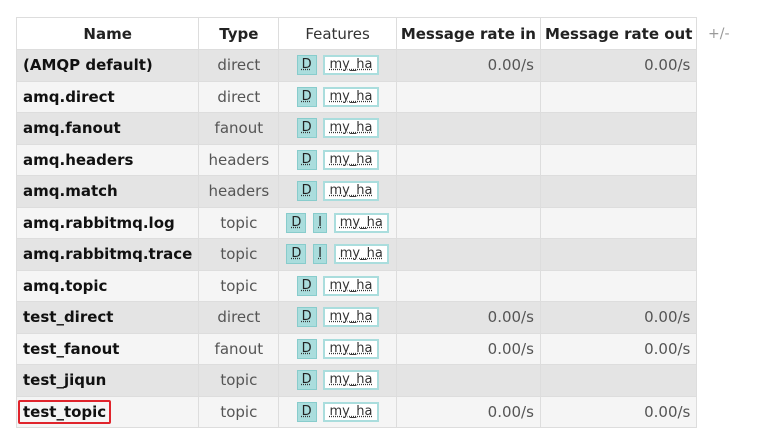 The height and width of the screenshot is (439, 783). I want to click on exchange-name-link: amq.match, so click(70, 191).